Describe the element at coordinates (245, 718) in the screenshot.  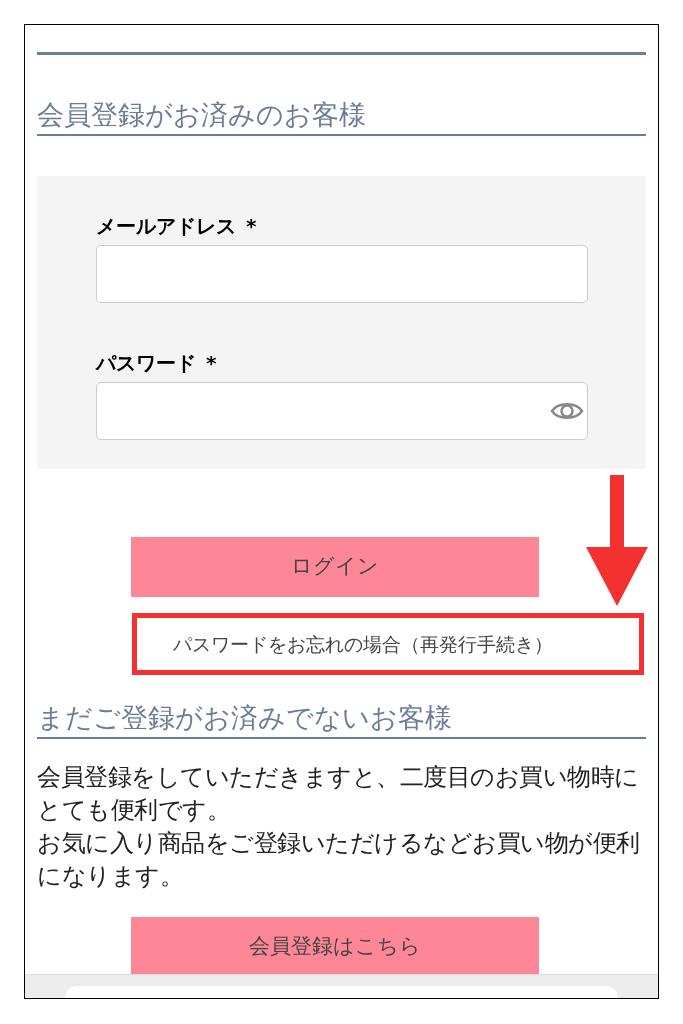
I see `section-heading: まだご登録がお済みでないお客様` at that location.